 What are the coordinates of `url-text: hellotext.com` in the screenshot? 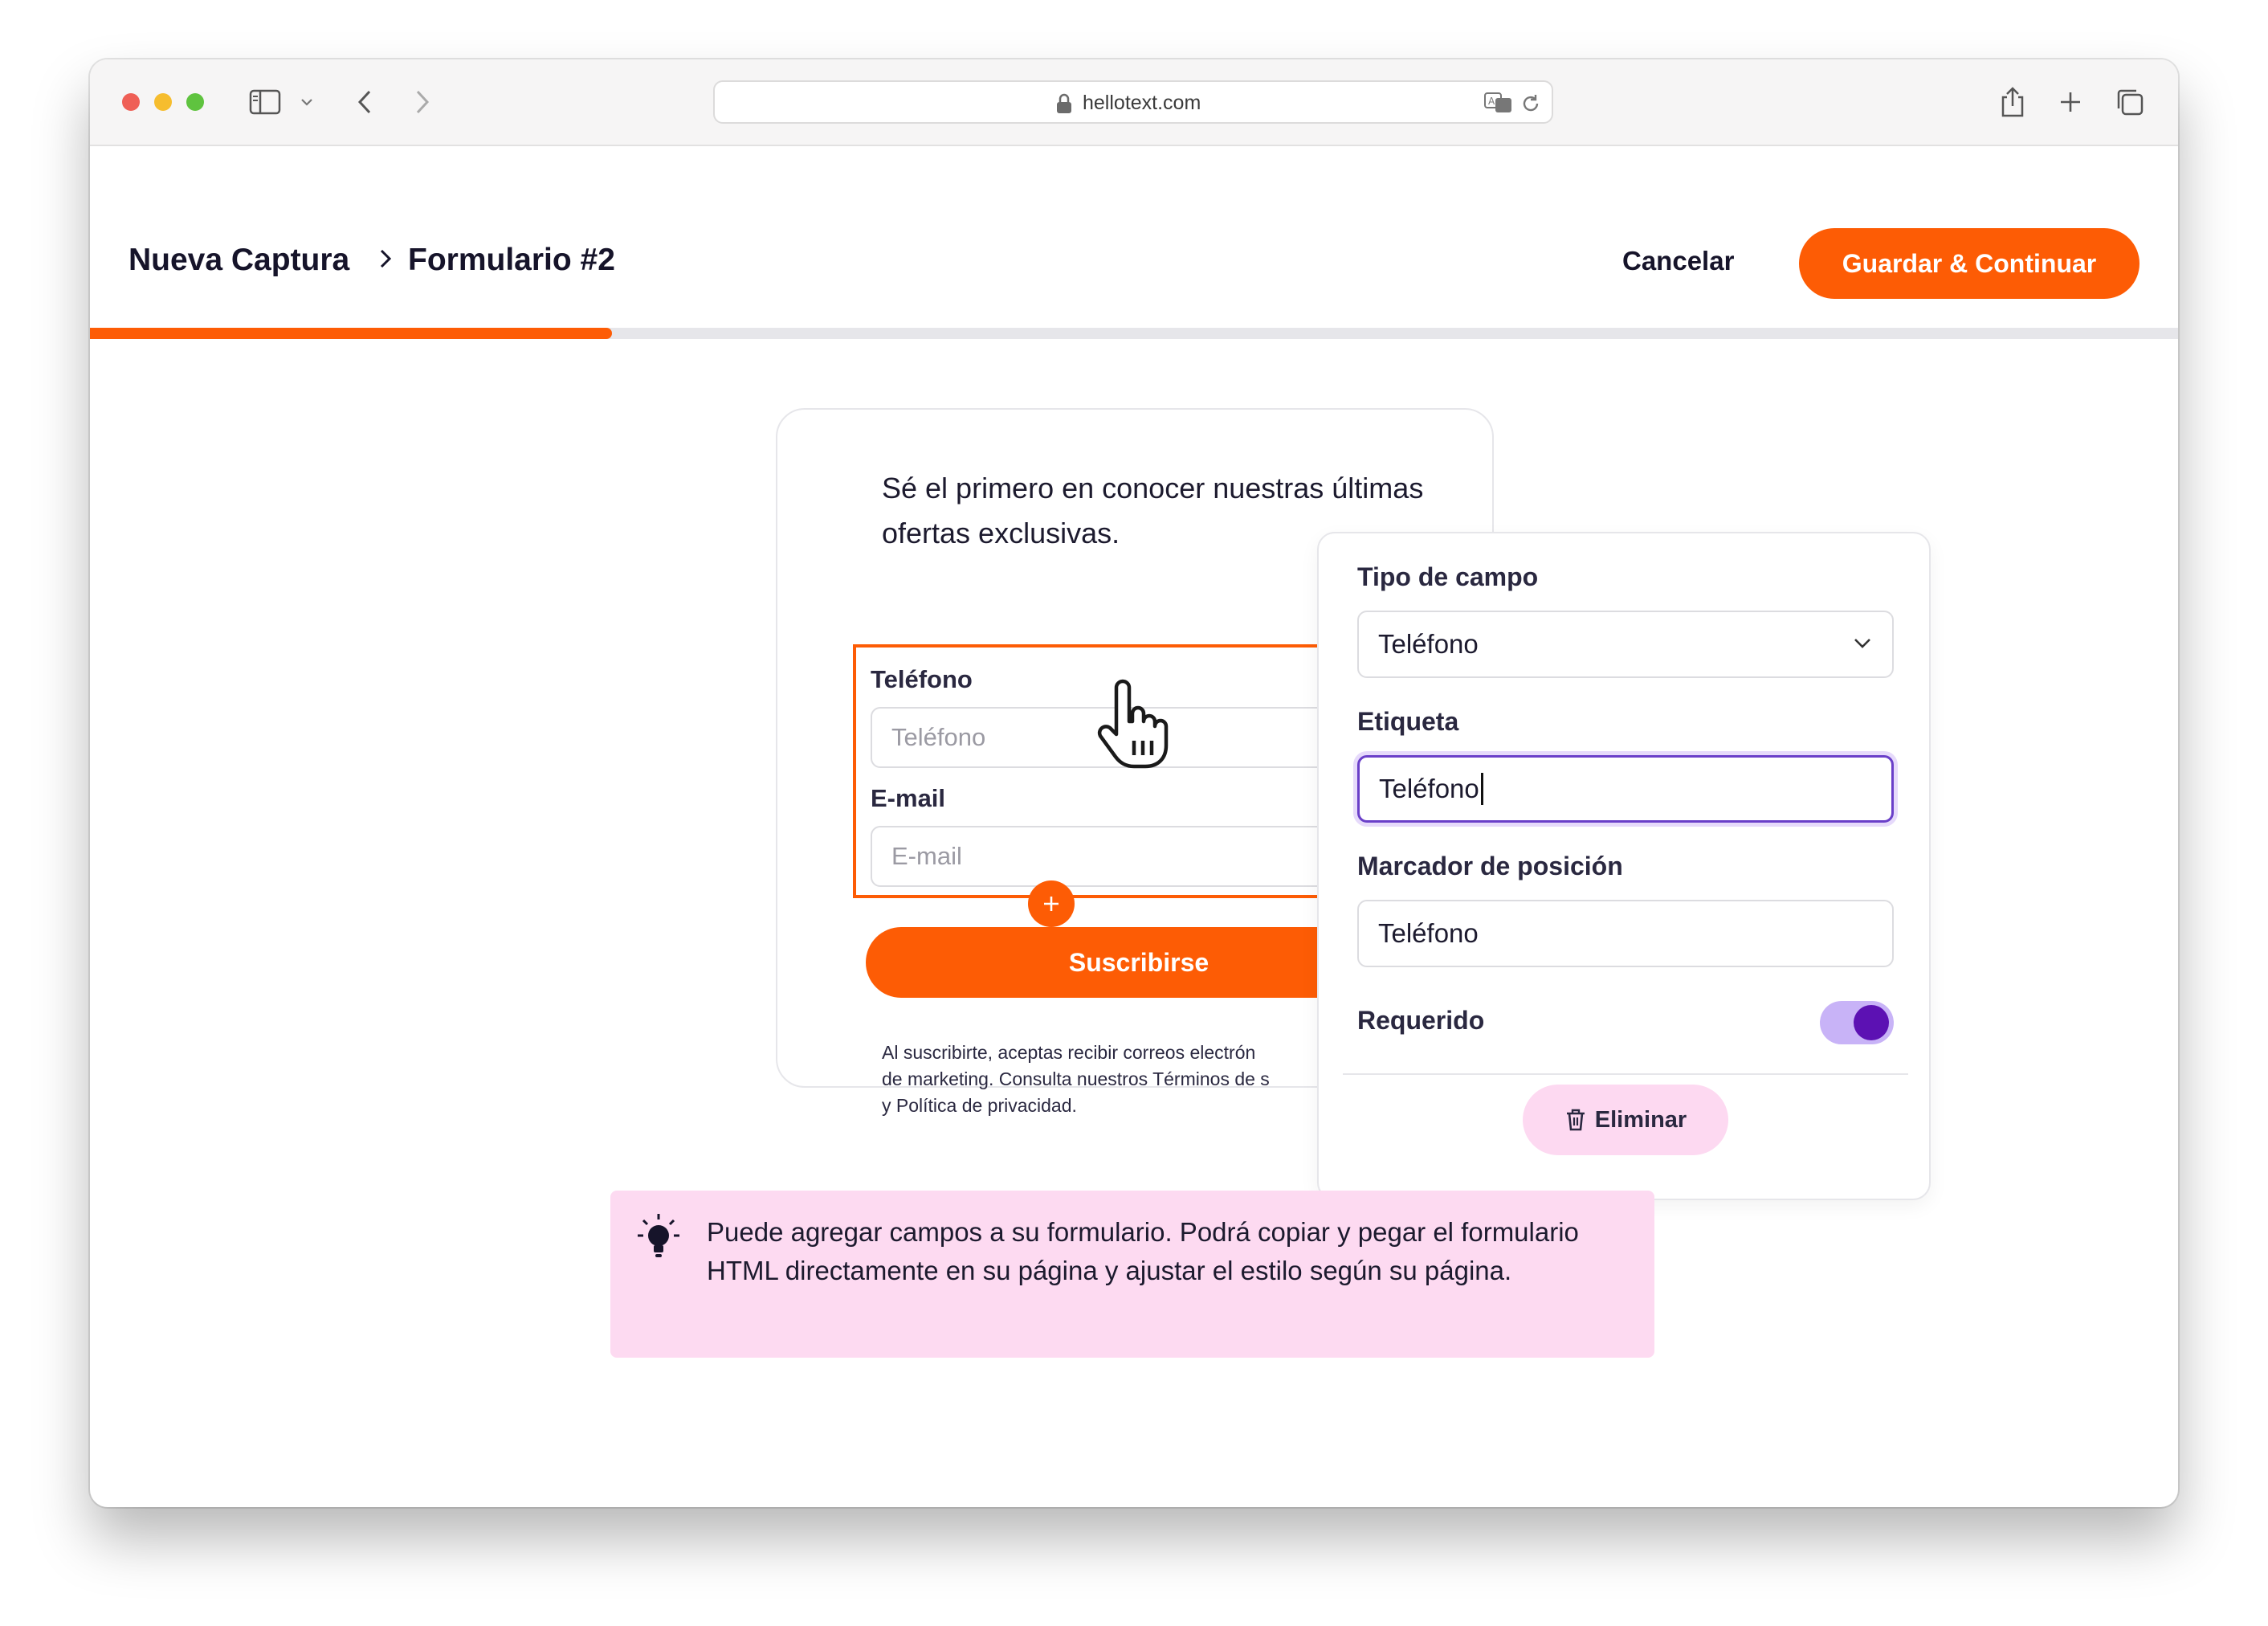 It's located at (1142, 103).